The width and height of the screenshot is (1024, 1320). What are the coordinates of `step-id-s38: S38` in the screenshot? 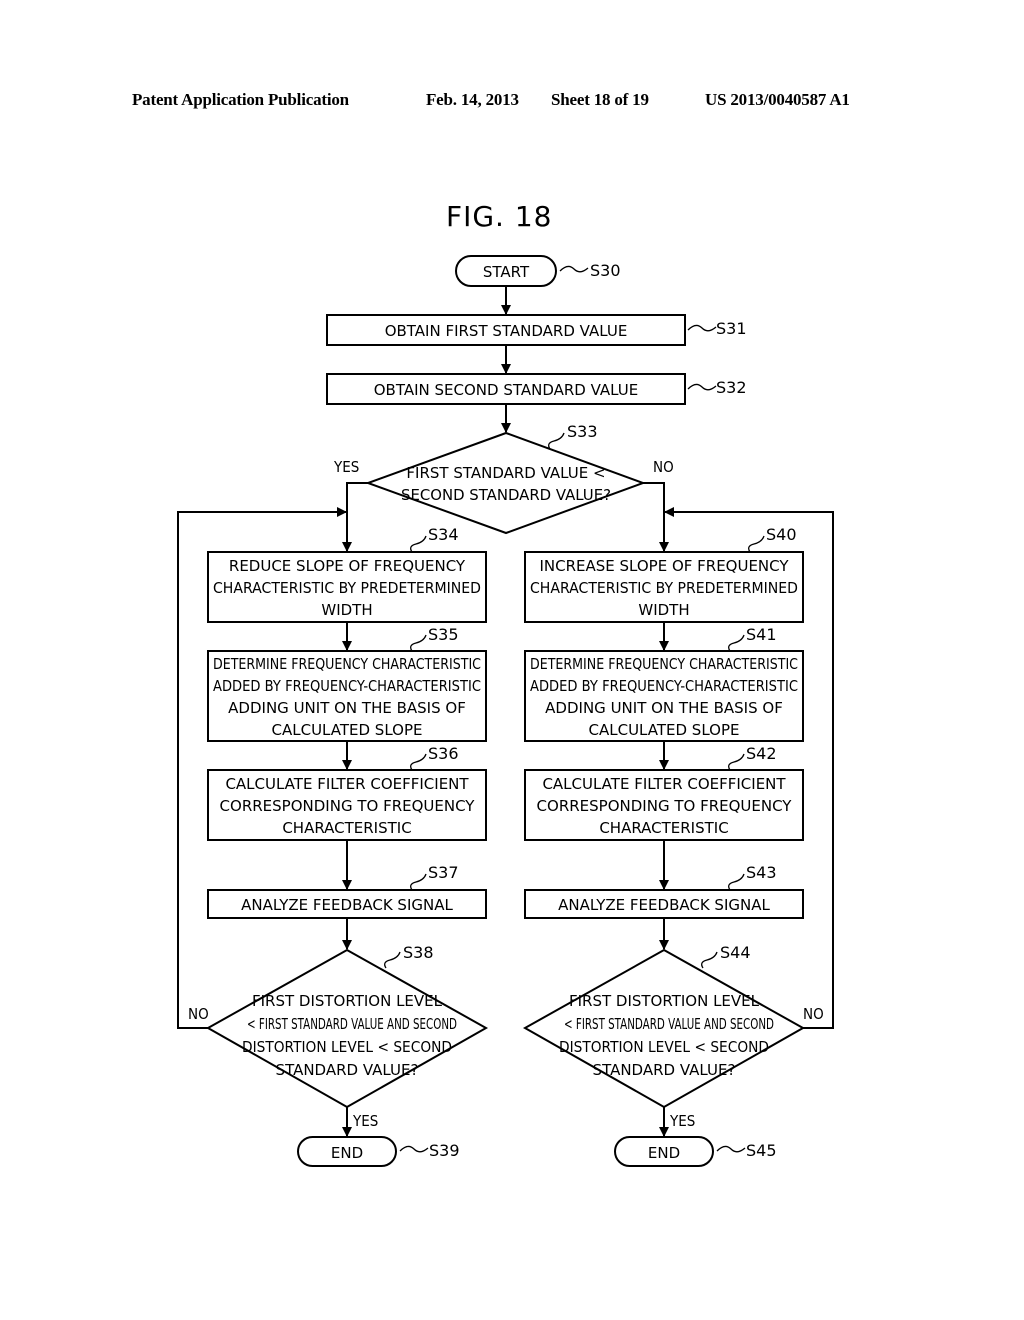 It's located at (418, 952).